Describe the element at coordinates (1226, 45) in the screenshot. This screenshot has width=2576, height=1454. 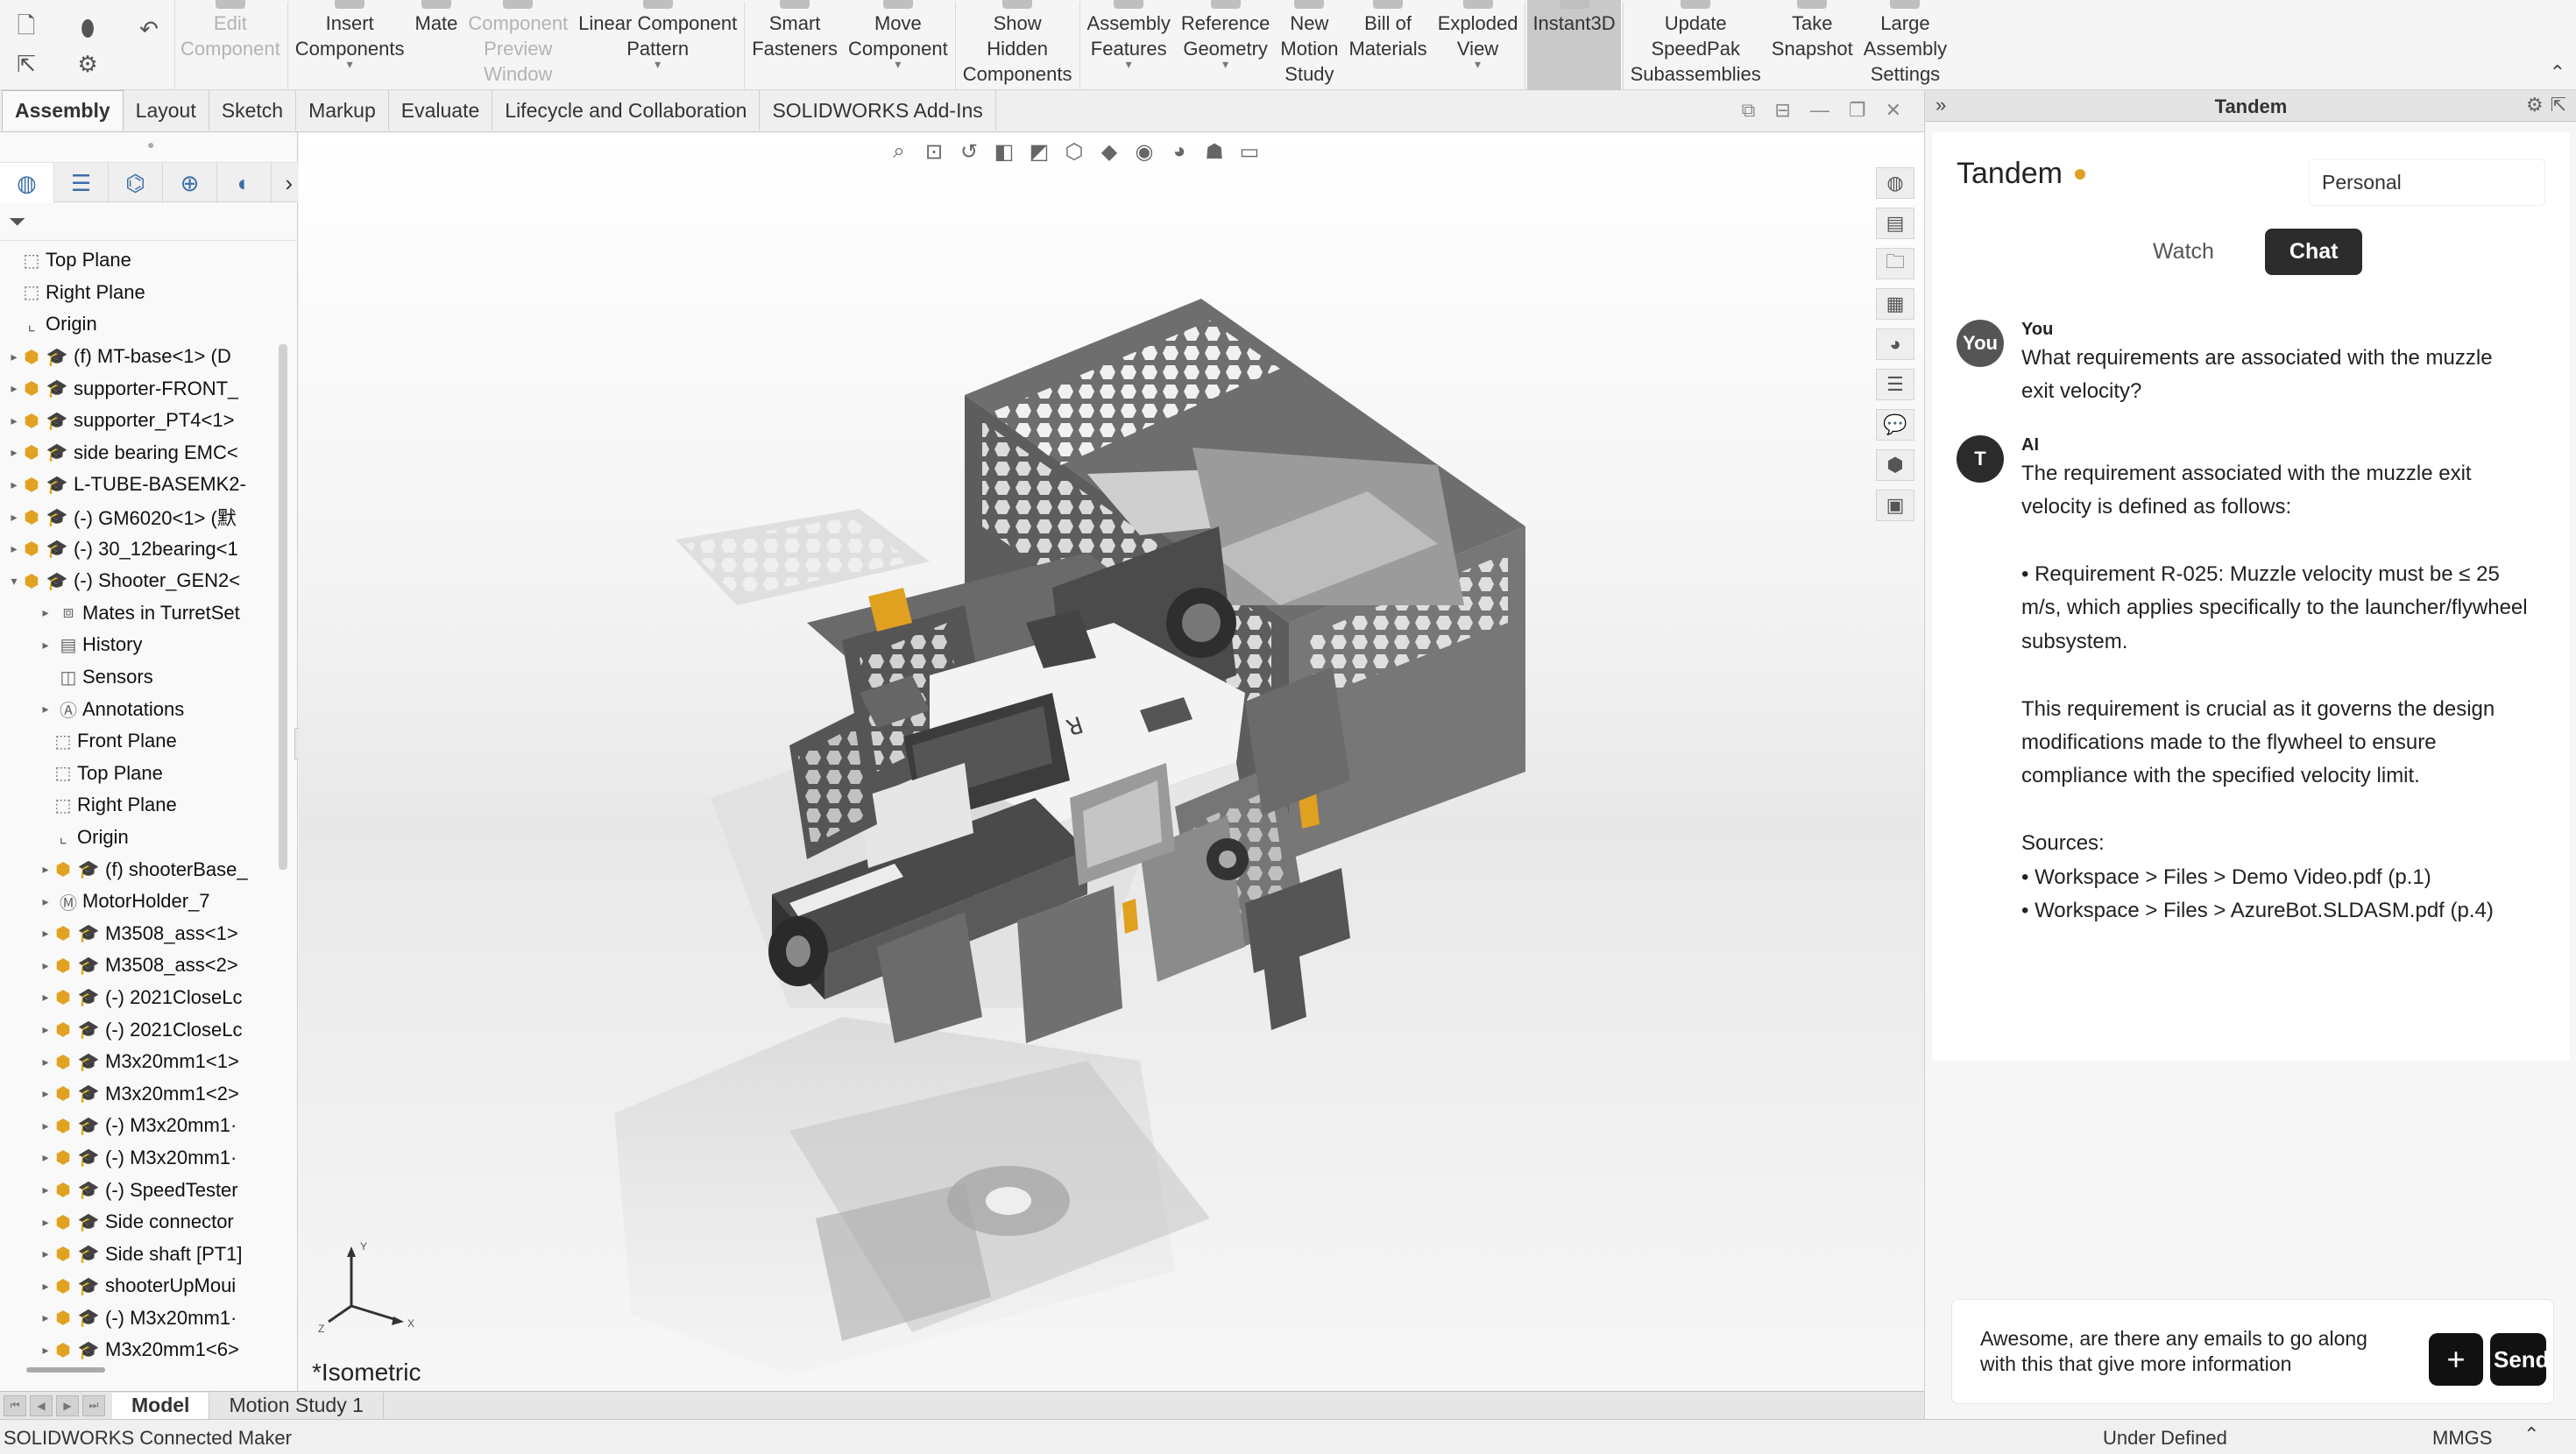
I see `ribbon-reference-geometry-button: Reference Geometry ▾` at that location.